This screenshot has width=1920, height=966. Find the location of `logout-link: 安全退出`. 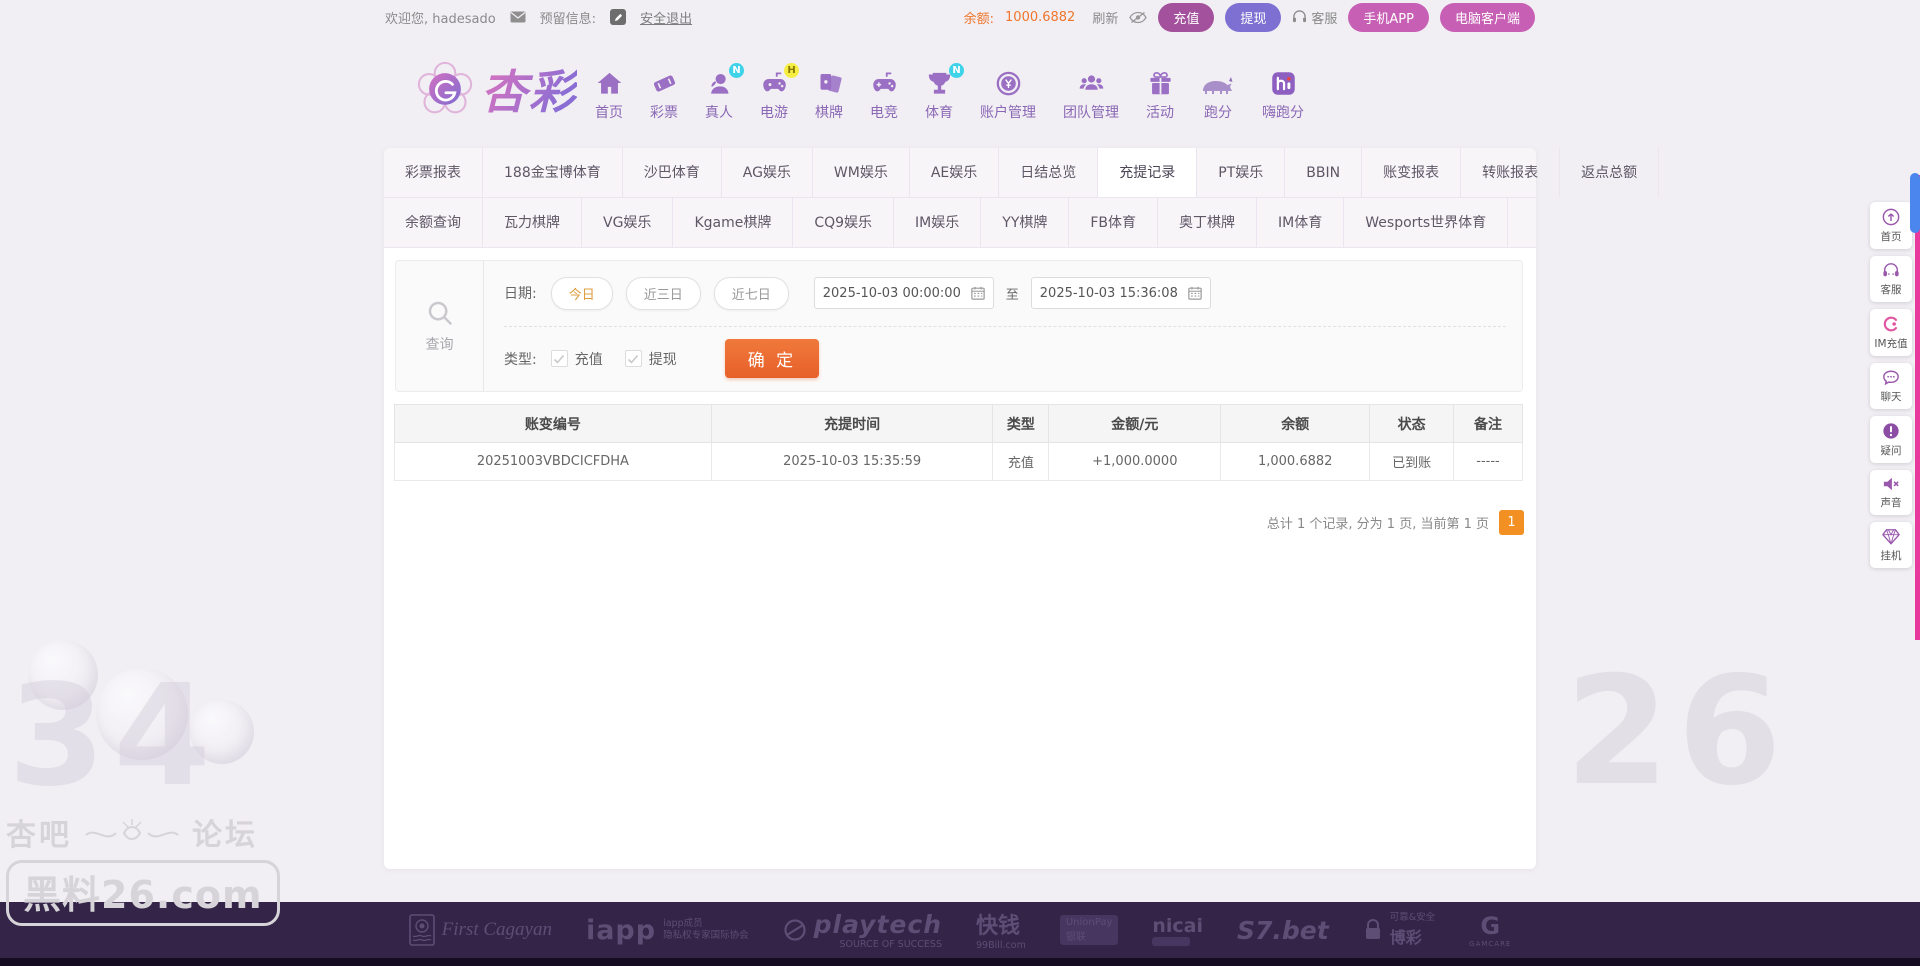

logout-link: 安全退出 is located at coordinates (666, 17).